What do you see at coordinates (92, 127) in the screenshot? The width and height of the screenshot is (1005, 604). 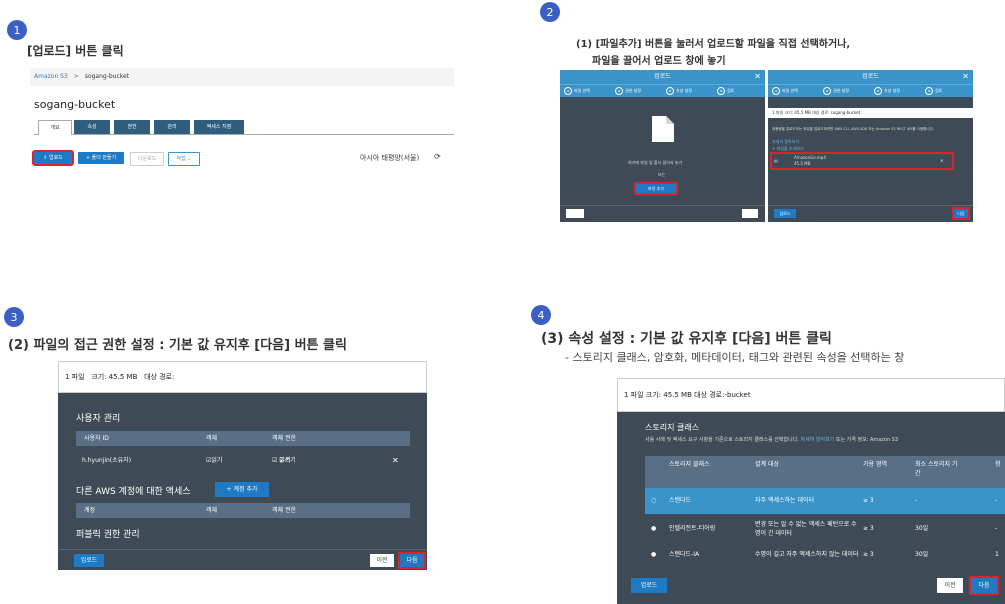 I see `tab-properties: 속성` at bounding box center [92, 127].